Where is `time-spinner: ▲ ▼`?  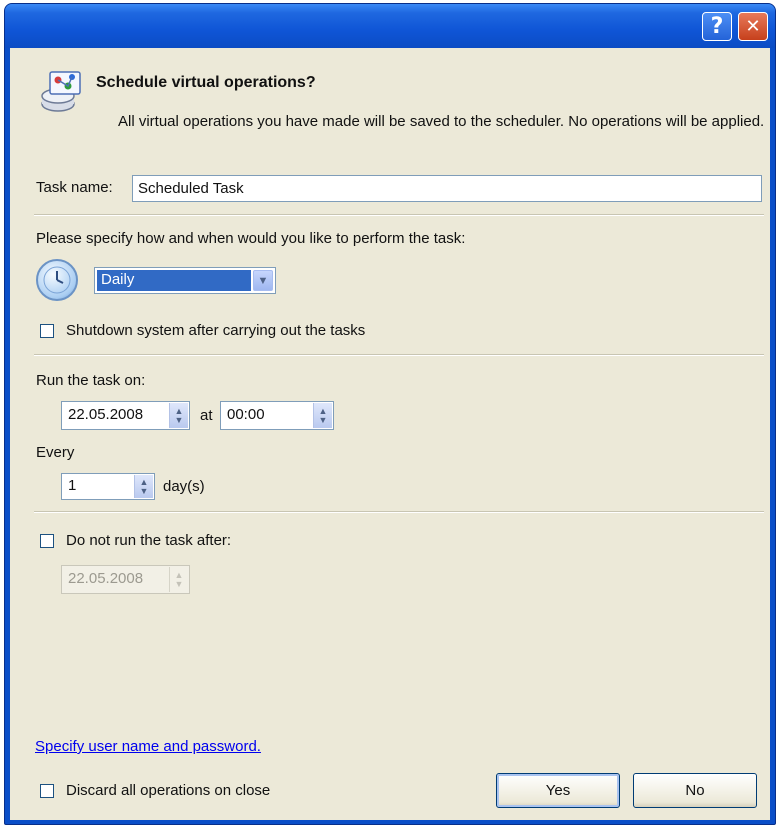 time-spinner: ▲ ▼ is located at coordinates (322, 415).